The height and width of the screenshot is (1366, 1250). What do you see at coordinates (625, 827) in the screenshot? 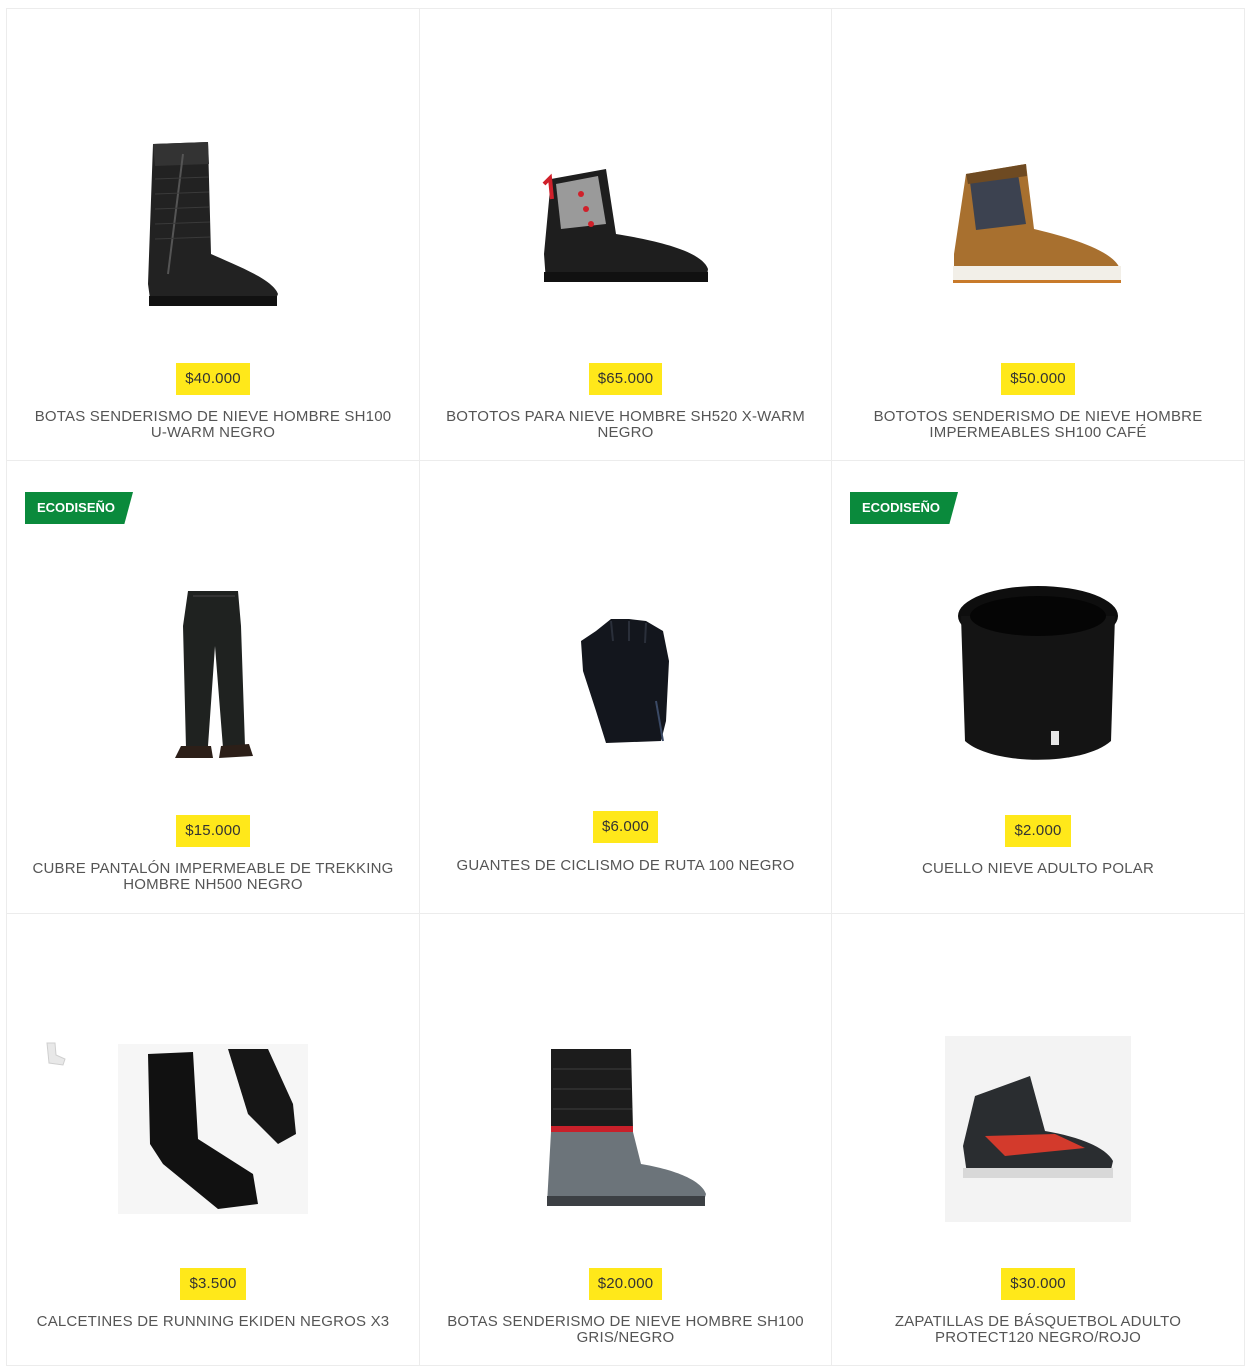
I see `price-tag: $6.000` at bounding box center [625, 827].